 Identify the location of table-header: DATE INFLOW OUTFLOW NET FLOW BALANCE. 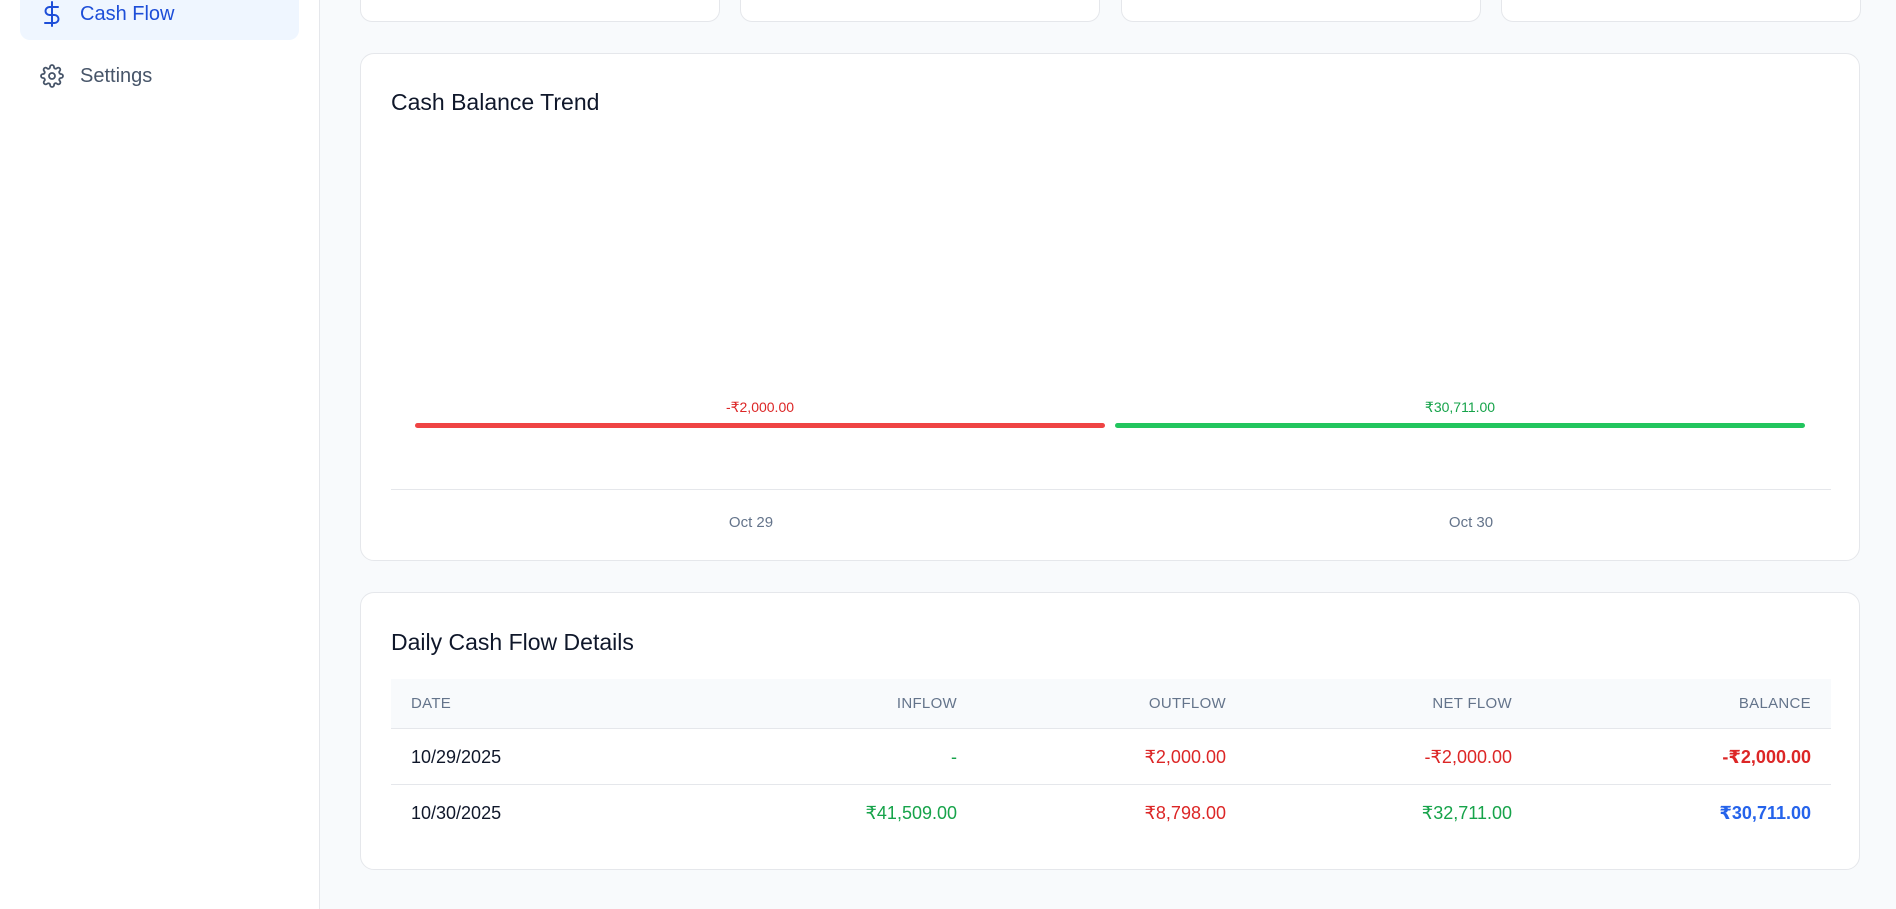
(1111, 704).